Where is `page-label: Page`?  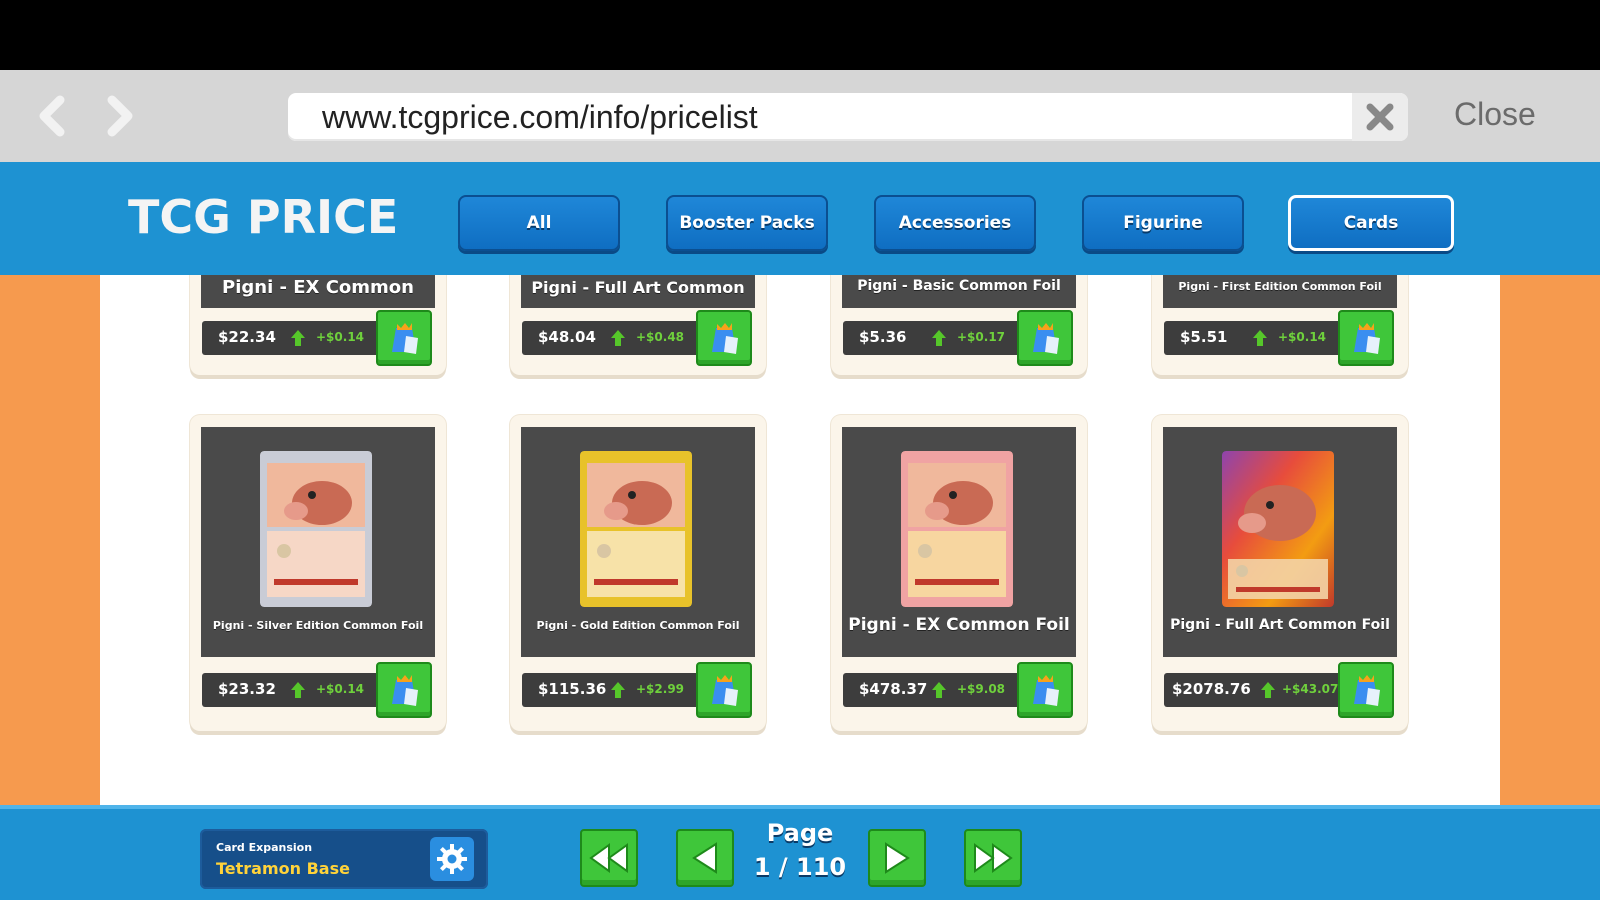
page-label: Page is located at coordinates (800, 833).